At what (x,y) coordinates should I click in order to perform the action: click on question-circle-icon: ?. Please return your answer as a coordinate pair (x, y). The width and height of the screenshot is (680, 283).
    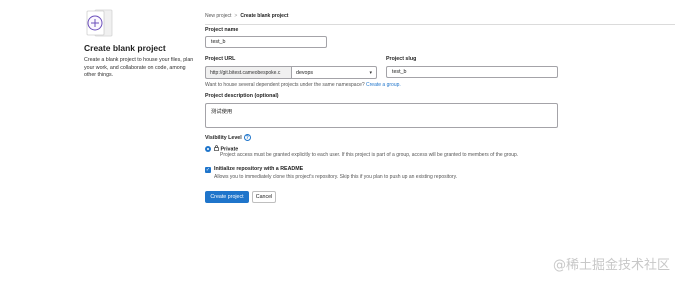
    Looking at the image, I should click on (247, 137).